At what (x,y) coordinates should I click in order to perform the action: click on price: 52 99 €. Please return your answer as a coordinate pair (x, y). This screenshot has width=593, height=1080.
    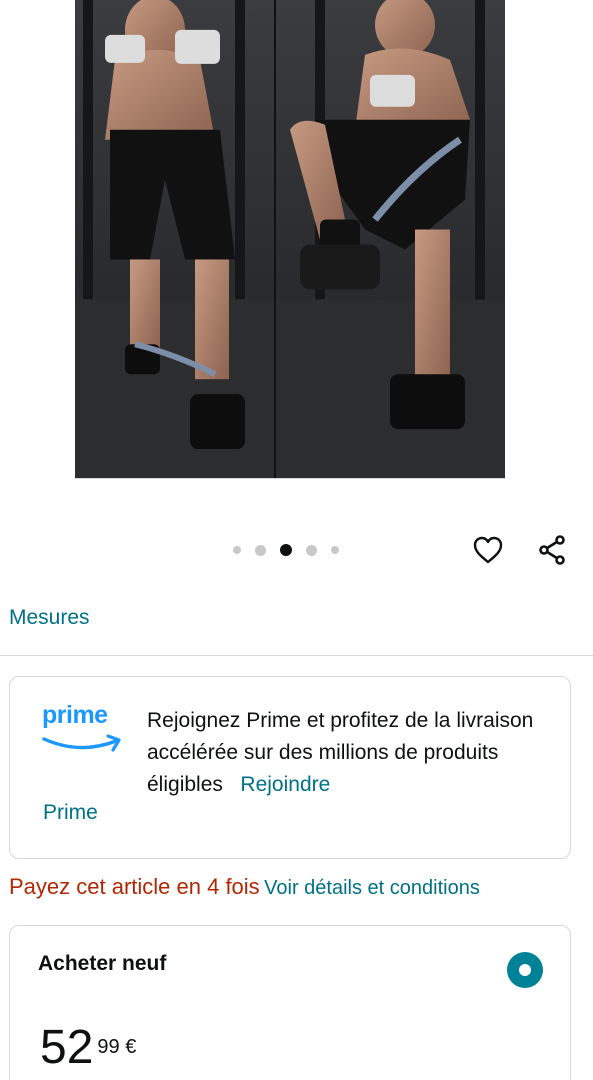
    Looking at the image, I should click on (88, 1048).